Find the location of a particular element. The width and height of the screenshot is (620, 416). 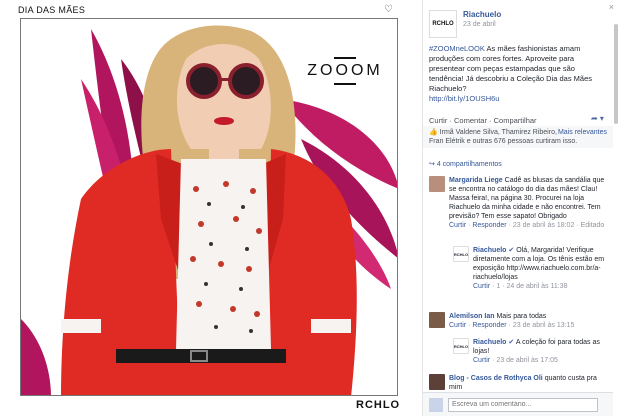

post-header: RCHLO Riachuelo 23 de abril is located at coordinates (465, 24).